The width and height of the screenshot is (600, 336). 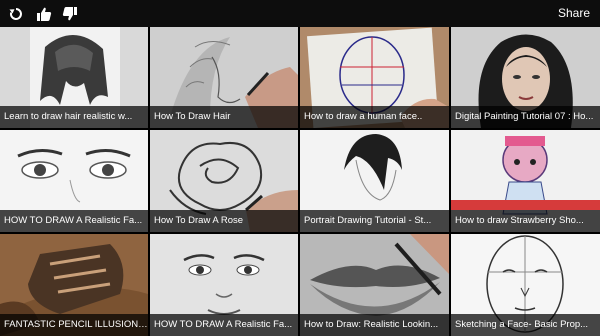 What do you see at coordinates (224, 181) in the screenshot?
I see `video-tile: How To Draw A Rose` at bounding box center [224, 181].